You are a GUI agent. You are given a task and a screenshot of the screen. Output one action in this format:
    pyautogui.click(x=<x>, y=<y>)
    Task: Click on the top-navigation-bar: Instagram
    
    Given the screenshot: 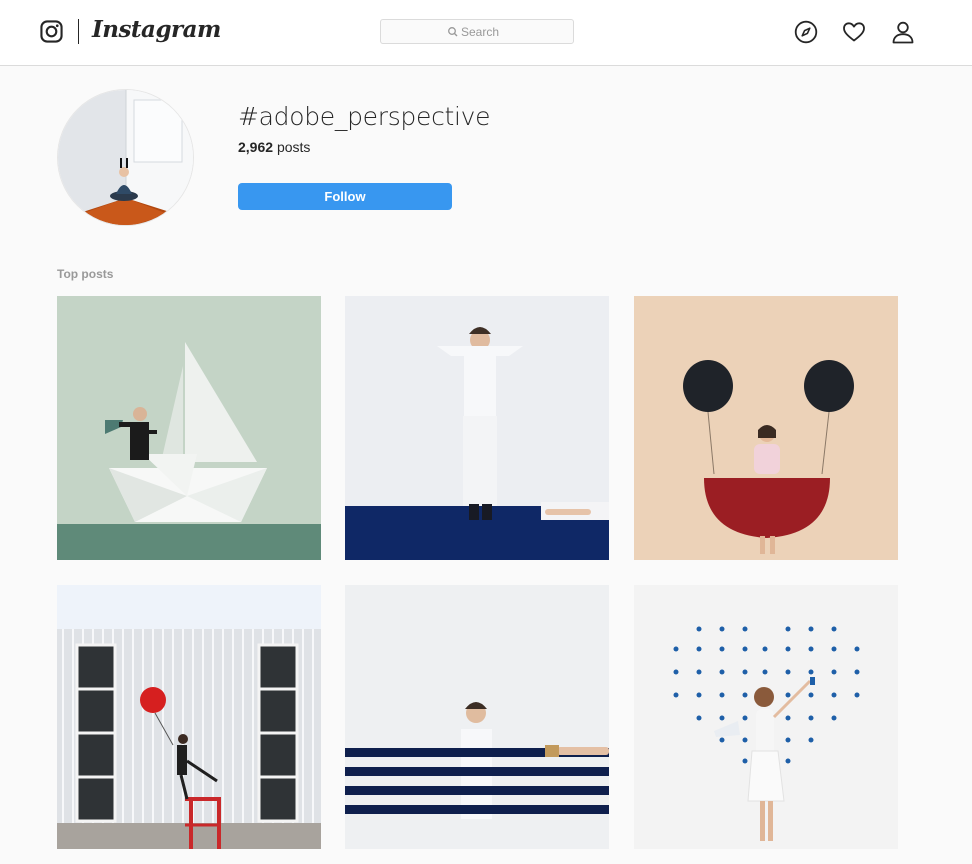 What is the action you would take?
    pyautogui.click(x=486, y=33)
    